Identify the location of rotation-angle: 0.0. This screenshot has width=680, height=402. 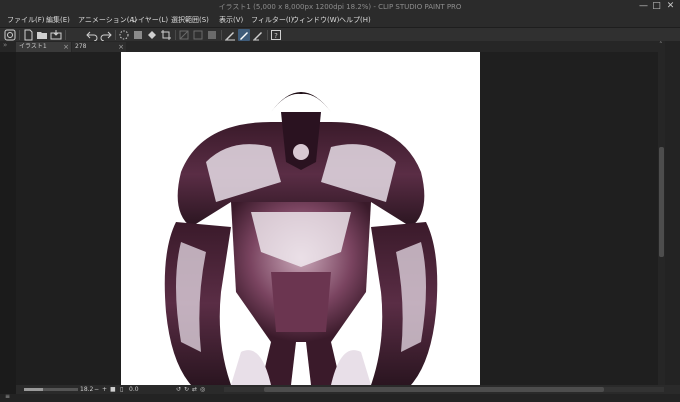
(134, 389).